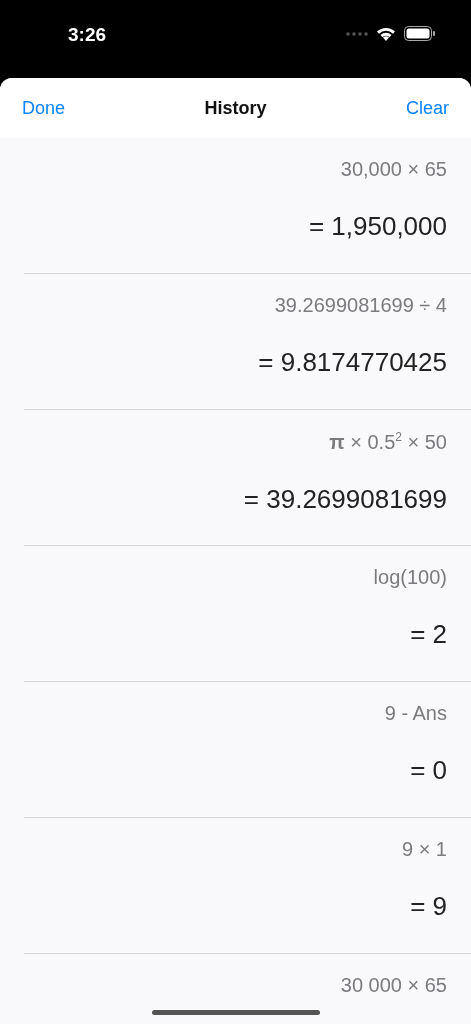 The height and width of the screenshot is (1024, 471). Describe the element at coordinates (352, 362) in the screenshot. I see `result-text: = 9.8174770425` at that location.